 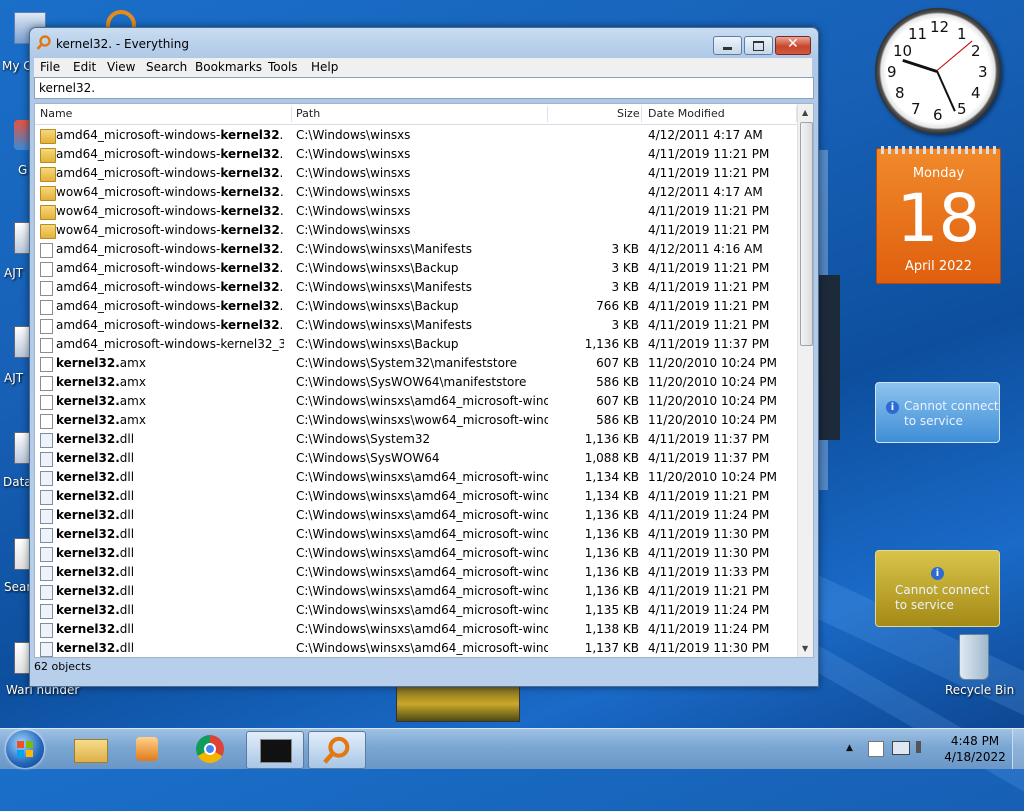 I want to click on desktop-icon-label: My C, so click(x=17, y=66).